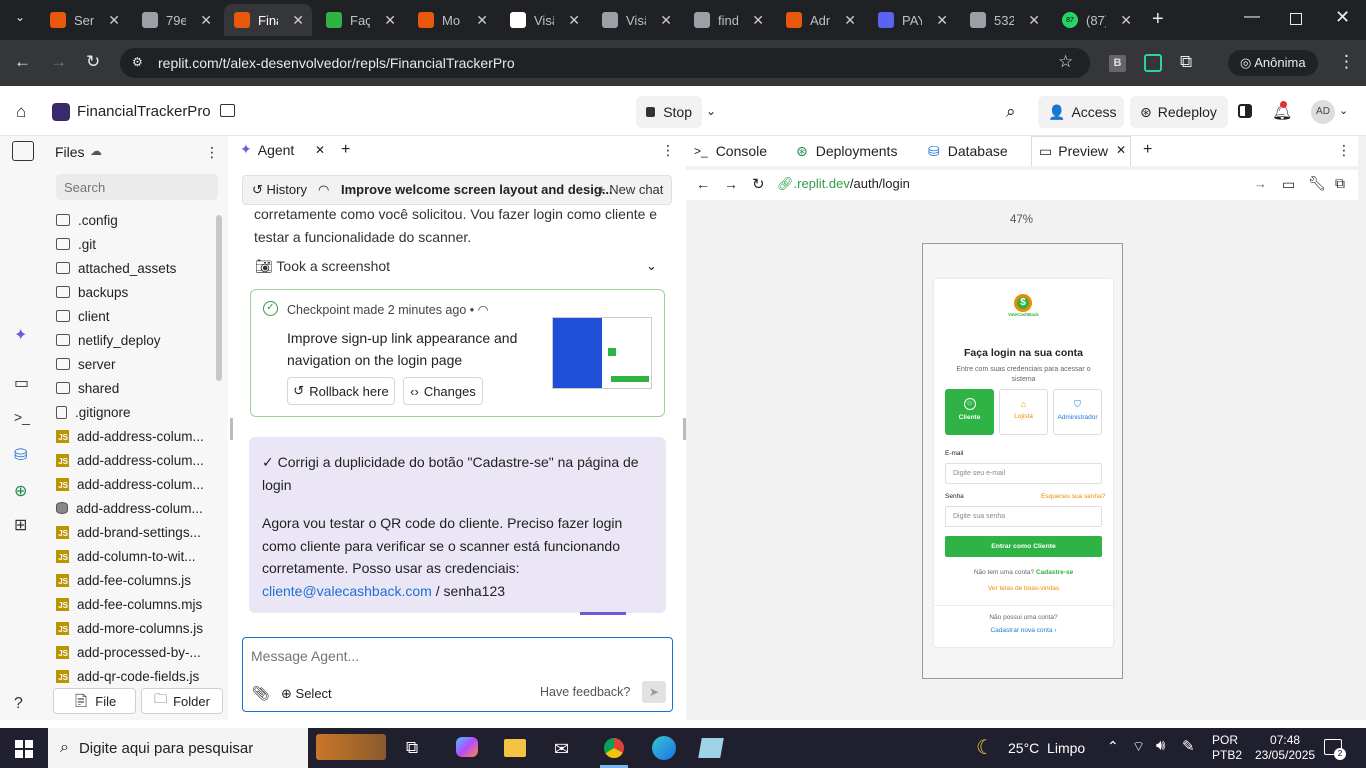 The width and height of the screenshot is (1366, 768). What do you see at coordinates (1121, 150) in the screenshot?
I see `close-preview-icon: ✕` at bounding box center [1121, 150].